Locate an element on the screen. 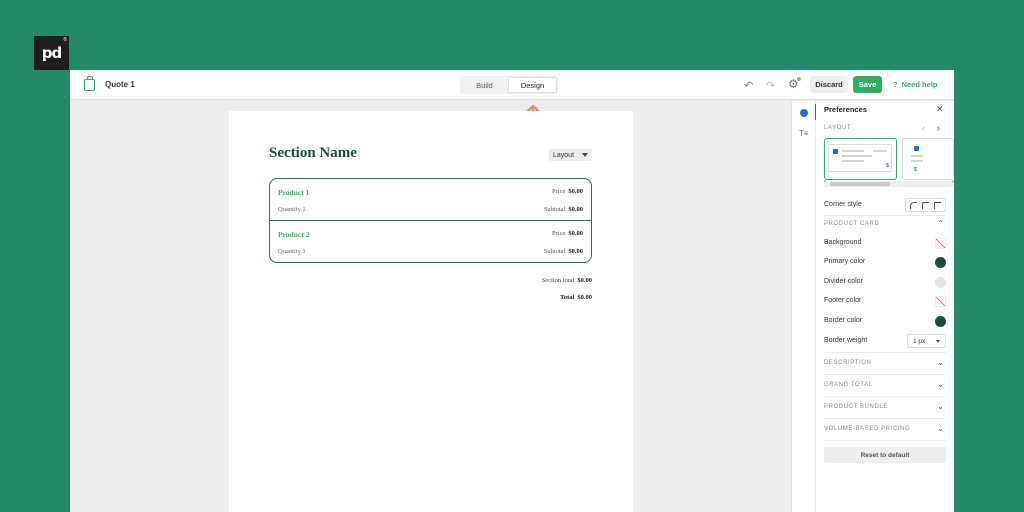  chevron-left-icon: ‹ is located at coordinates (923, 128).